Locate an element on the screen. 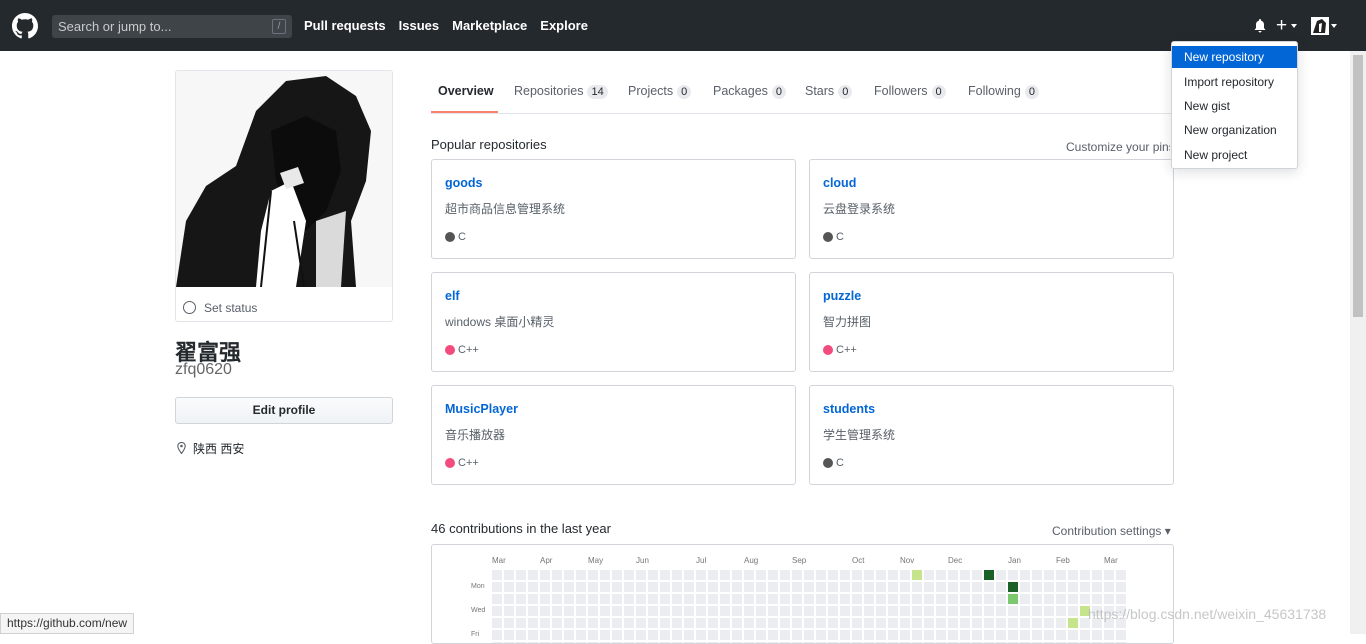 This screenshot has height=644, width=1366. bell-icon is located at coordinates (1260, 26).